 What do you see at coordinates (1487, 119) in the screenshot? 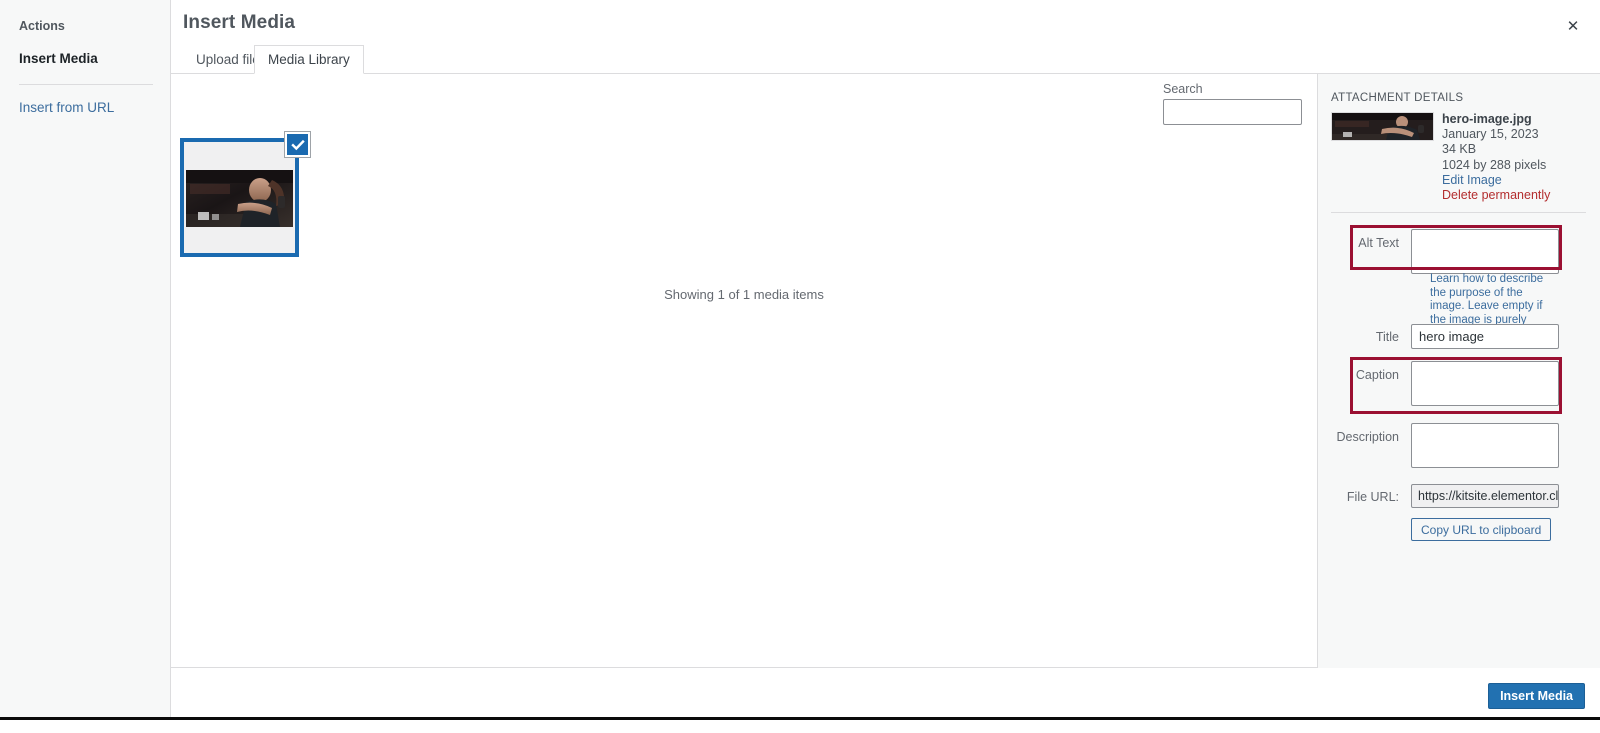
I see `attachment-filename: hero-image.jpg` at bounding box center [1487, 119].